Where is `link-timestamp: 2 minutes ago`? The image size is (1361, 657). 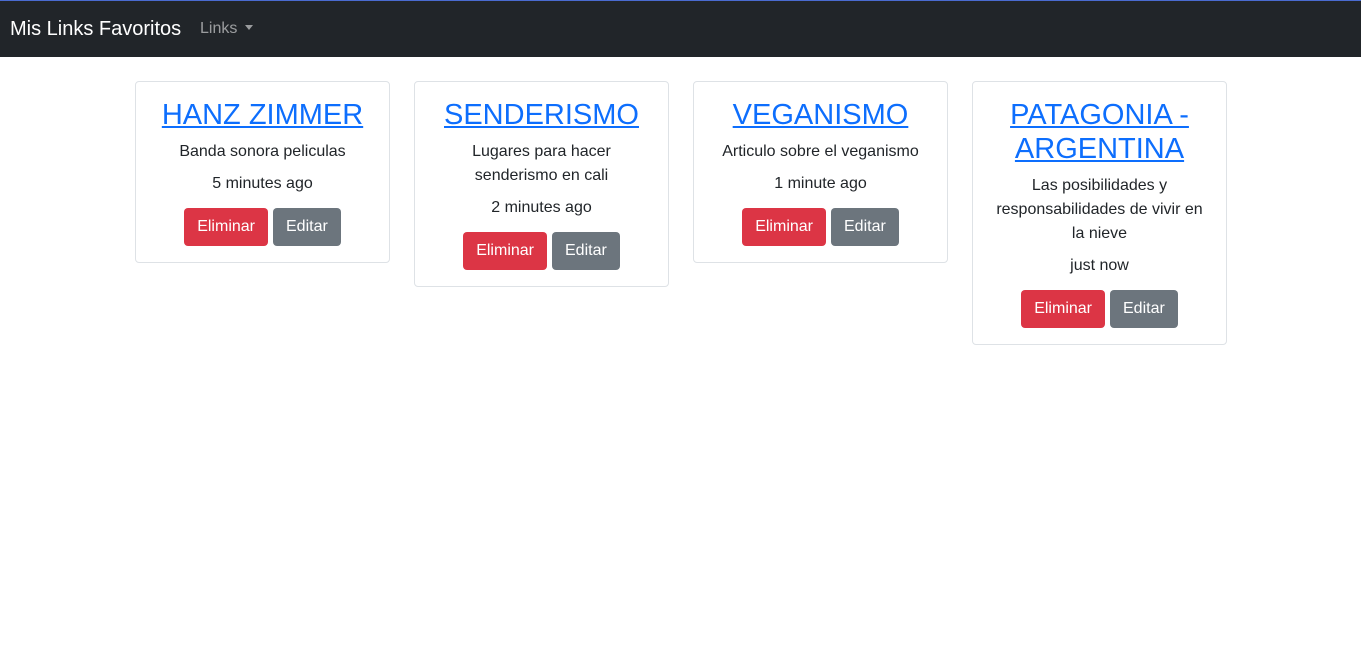 link-timestamp: 2 minutes ago is located at coordinates (541, 207).